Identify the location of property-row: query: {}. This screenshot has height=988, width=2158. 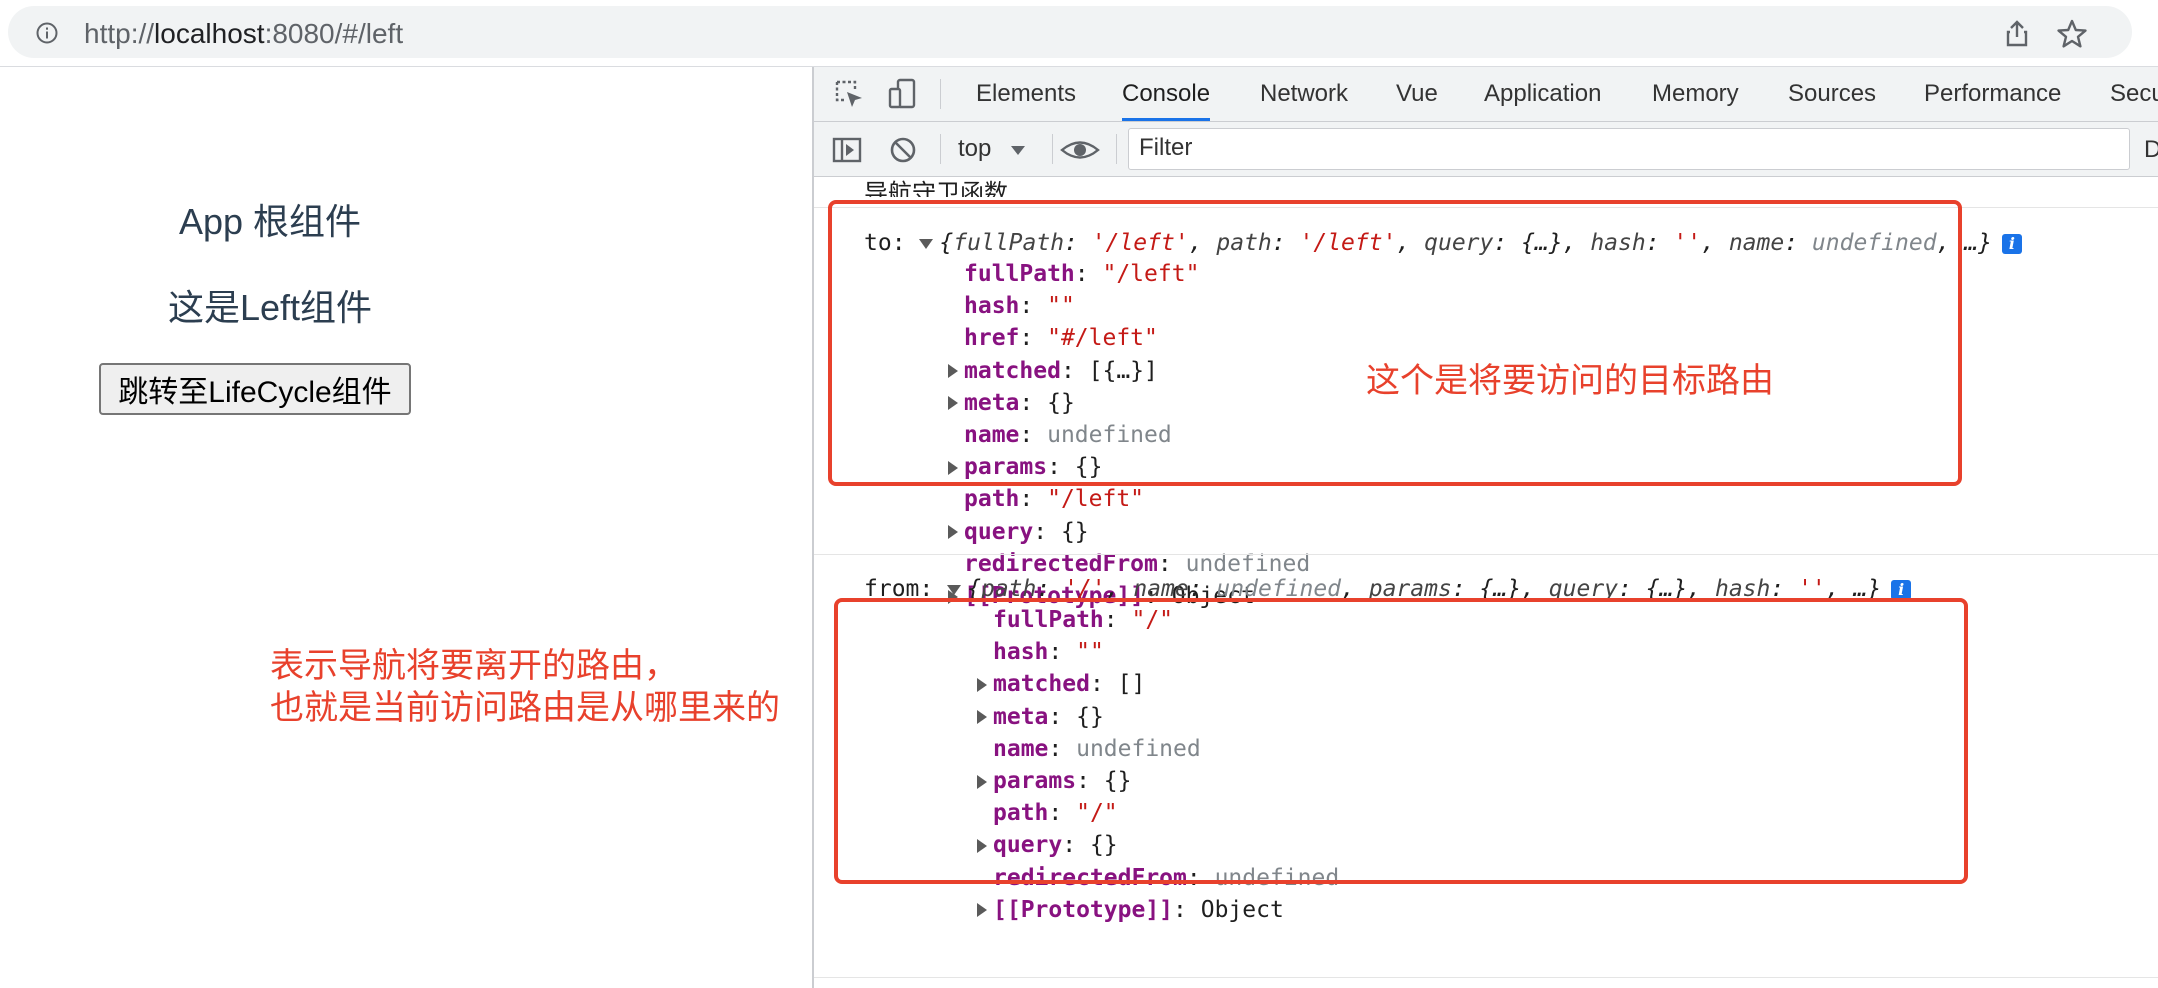
(1018, 532).